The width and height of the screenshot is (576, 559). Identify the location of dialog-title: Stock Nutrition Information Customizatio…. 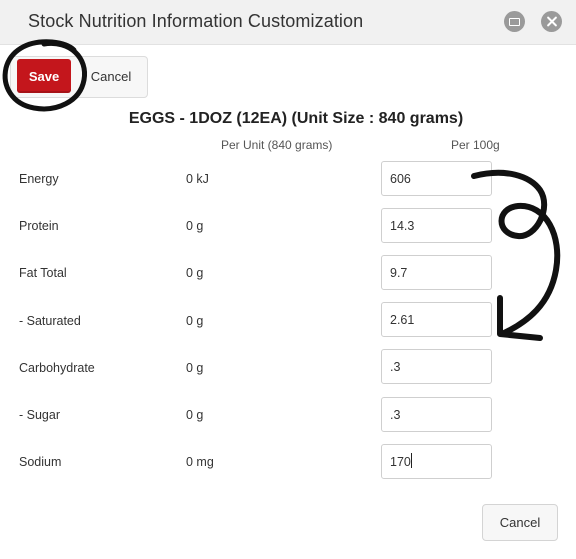
(196, 21).